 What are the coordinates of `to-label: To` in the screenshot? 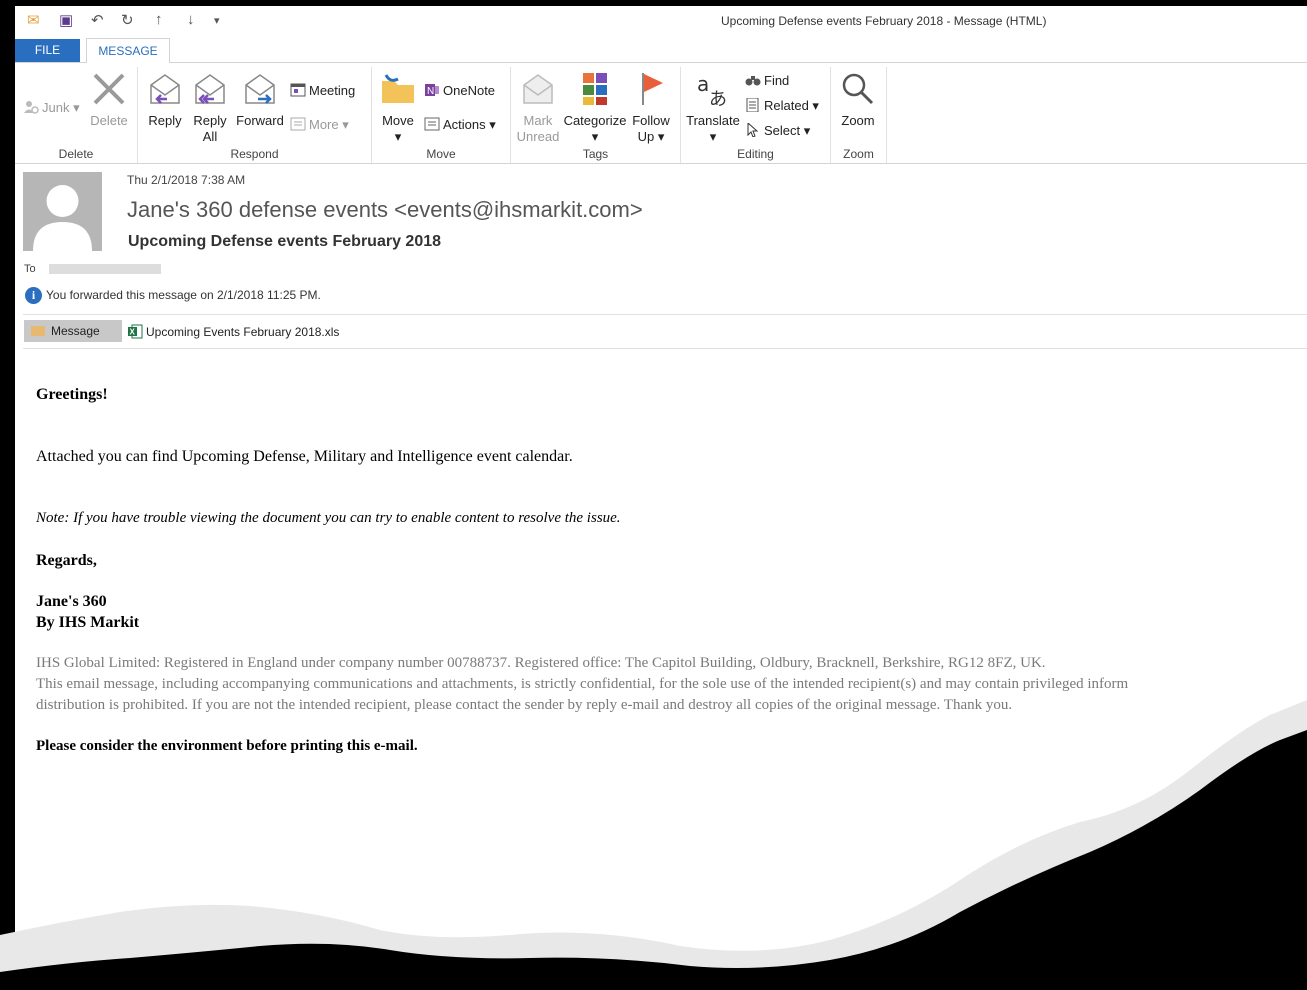 It's located at (30, 269).